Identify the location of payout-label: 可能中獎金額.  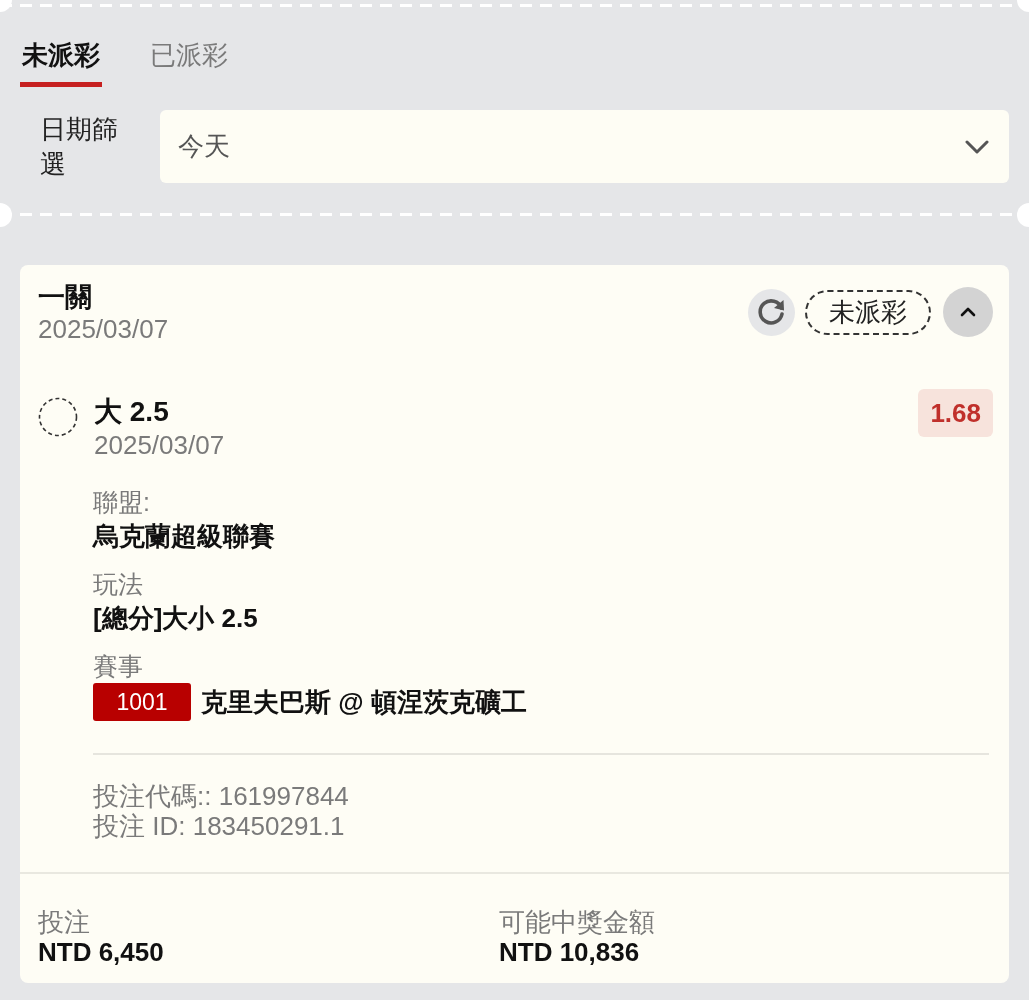
(577, 922).